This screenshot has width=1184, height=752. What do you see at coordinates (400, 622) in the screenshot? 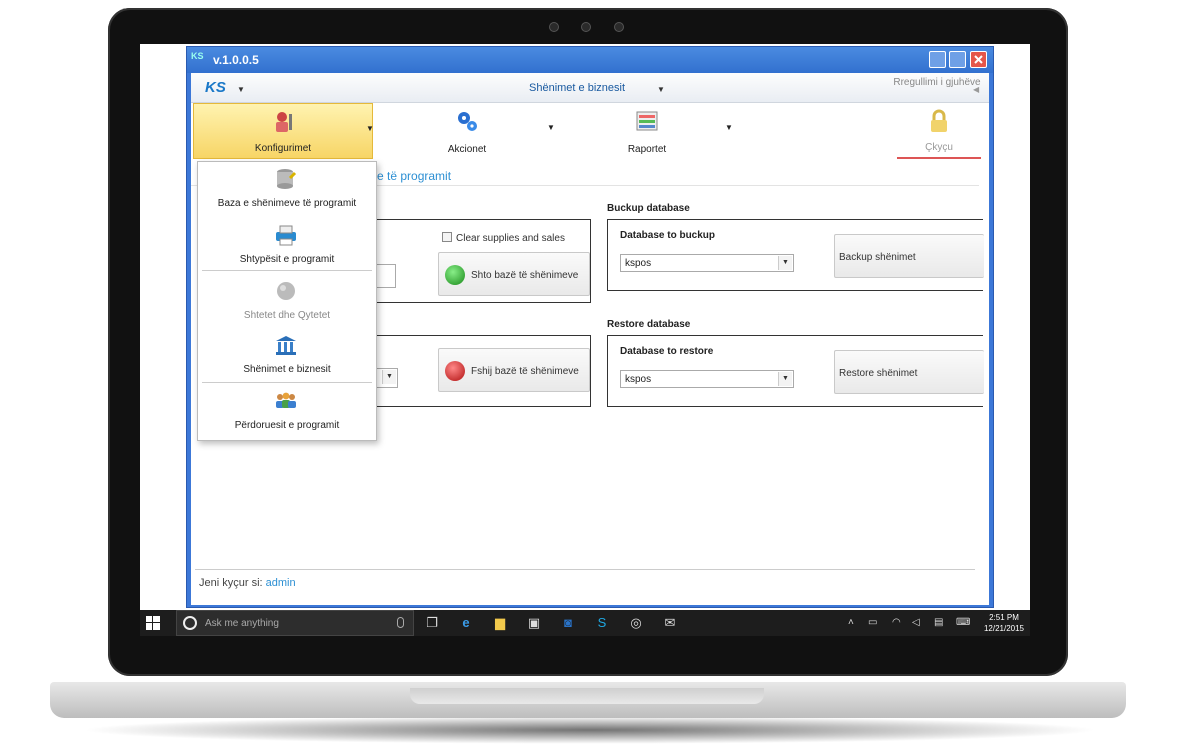
I see `microphone-icon` at bounding box center [400, 622].